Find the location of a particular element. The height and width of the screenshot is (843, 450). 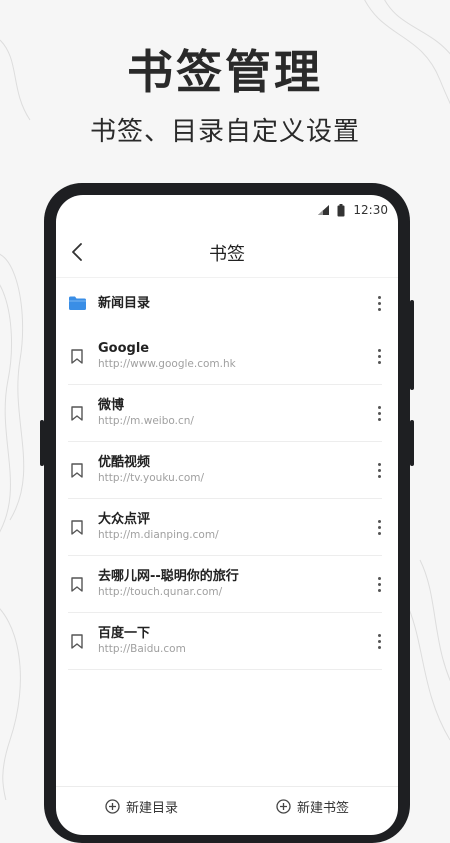

list-item-text: Google http://www.google.com.hk is located at coordinates (167, 356).